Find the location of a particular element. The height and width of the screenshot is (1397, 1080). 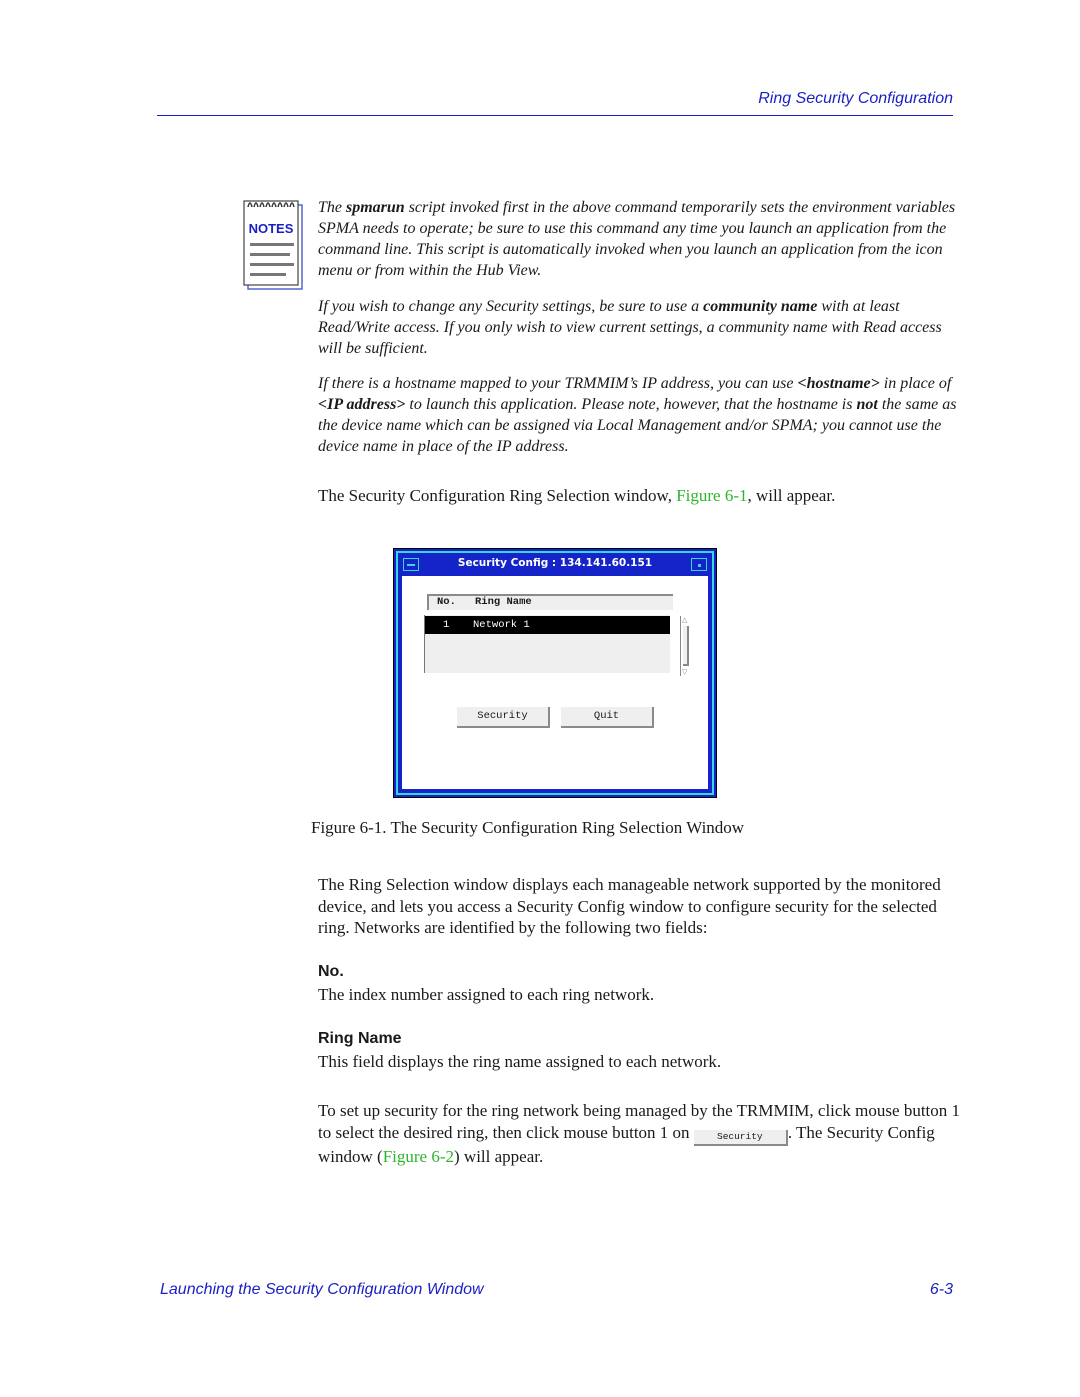

list-header: No. Ring Name is located at coordinates (550, 602).